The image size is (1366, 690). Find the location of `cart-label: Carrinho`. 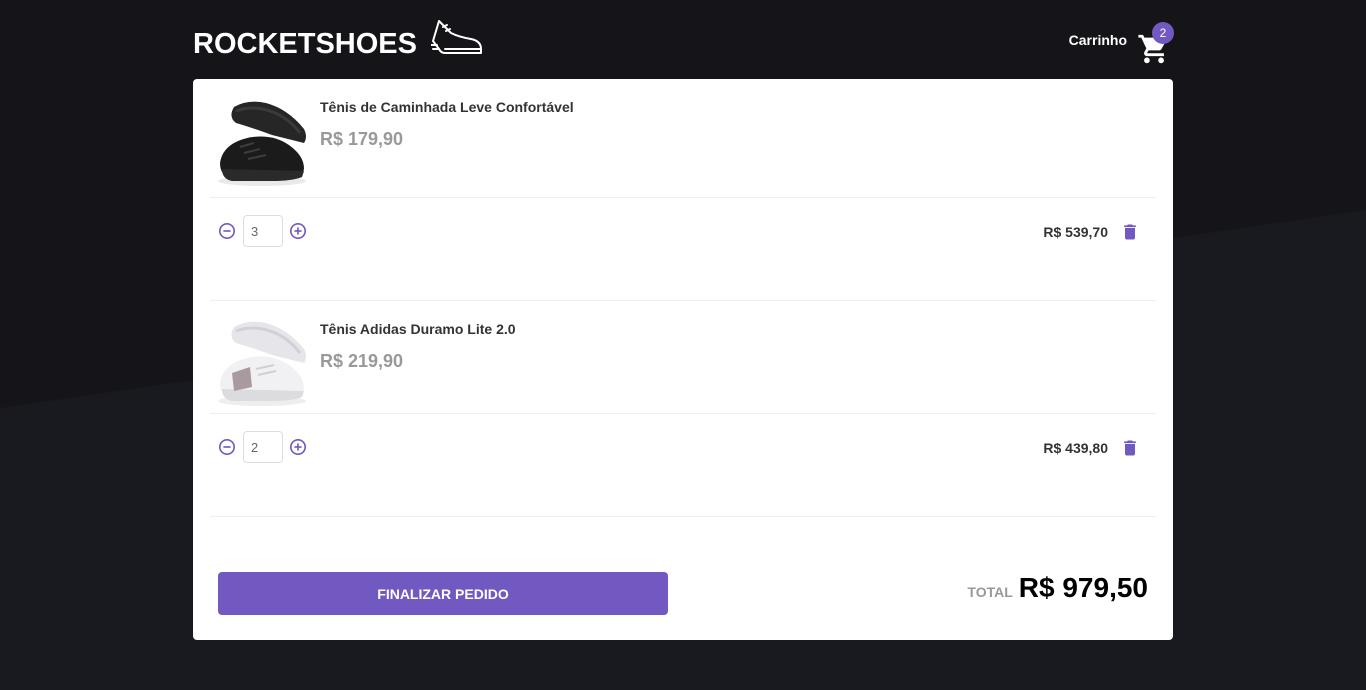

cart-label: Carrinho is located at coordinates (1097, 40).